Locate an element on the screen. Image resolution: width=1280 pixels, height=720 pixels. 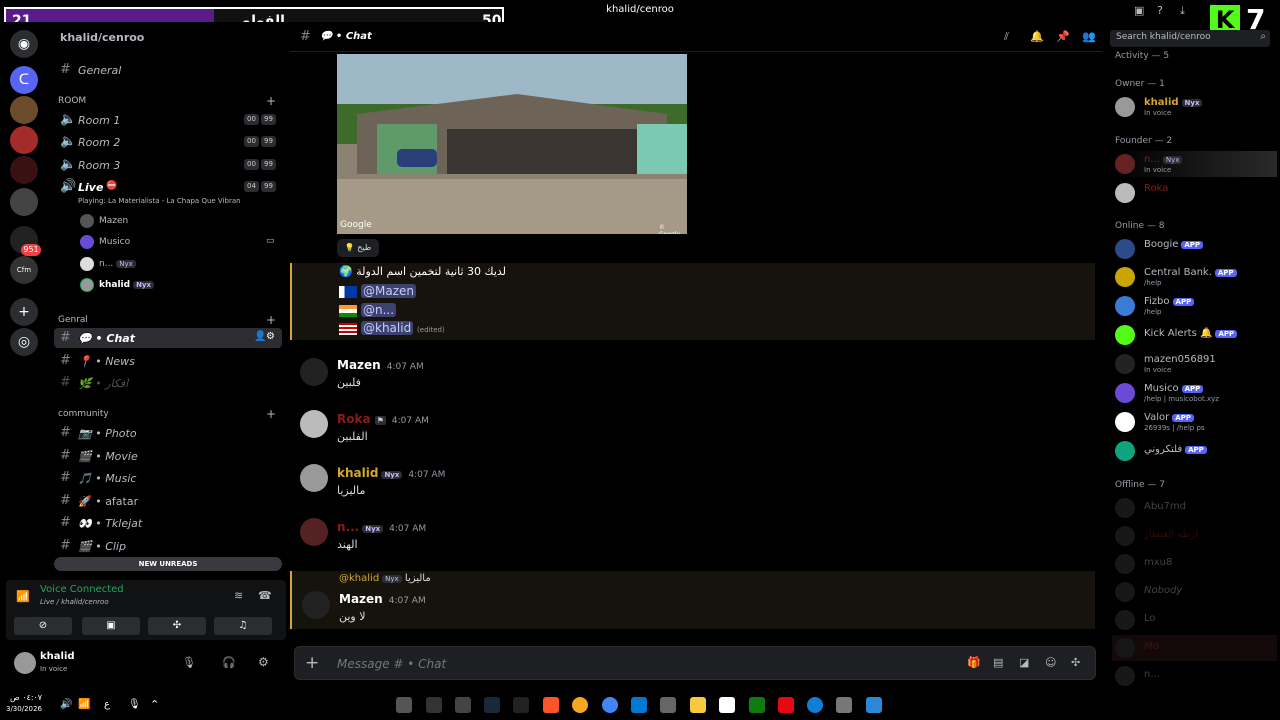
server-name: khalid/cenroo is located at coordinates (102, 37).